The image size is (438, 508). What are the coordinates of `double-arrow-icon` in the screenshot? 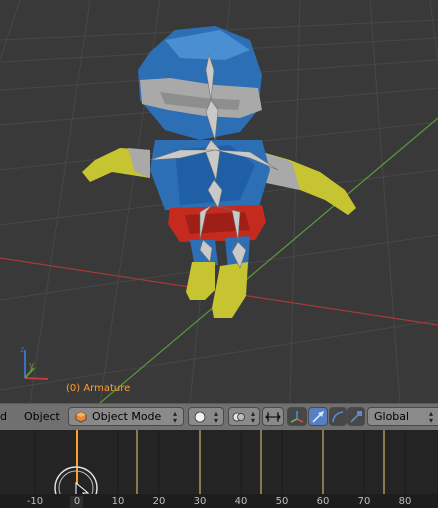 It's located at (273, 417).